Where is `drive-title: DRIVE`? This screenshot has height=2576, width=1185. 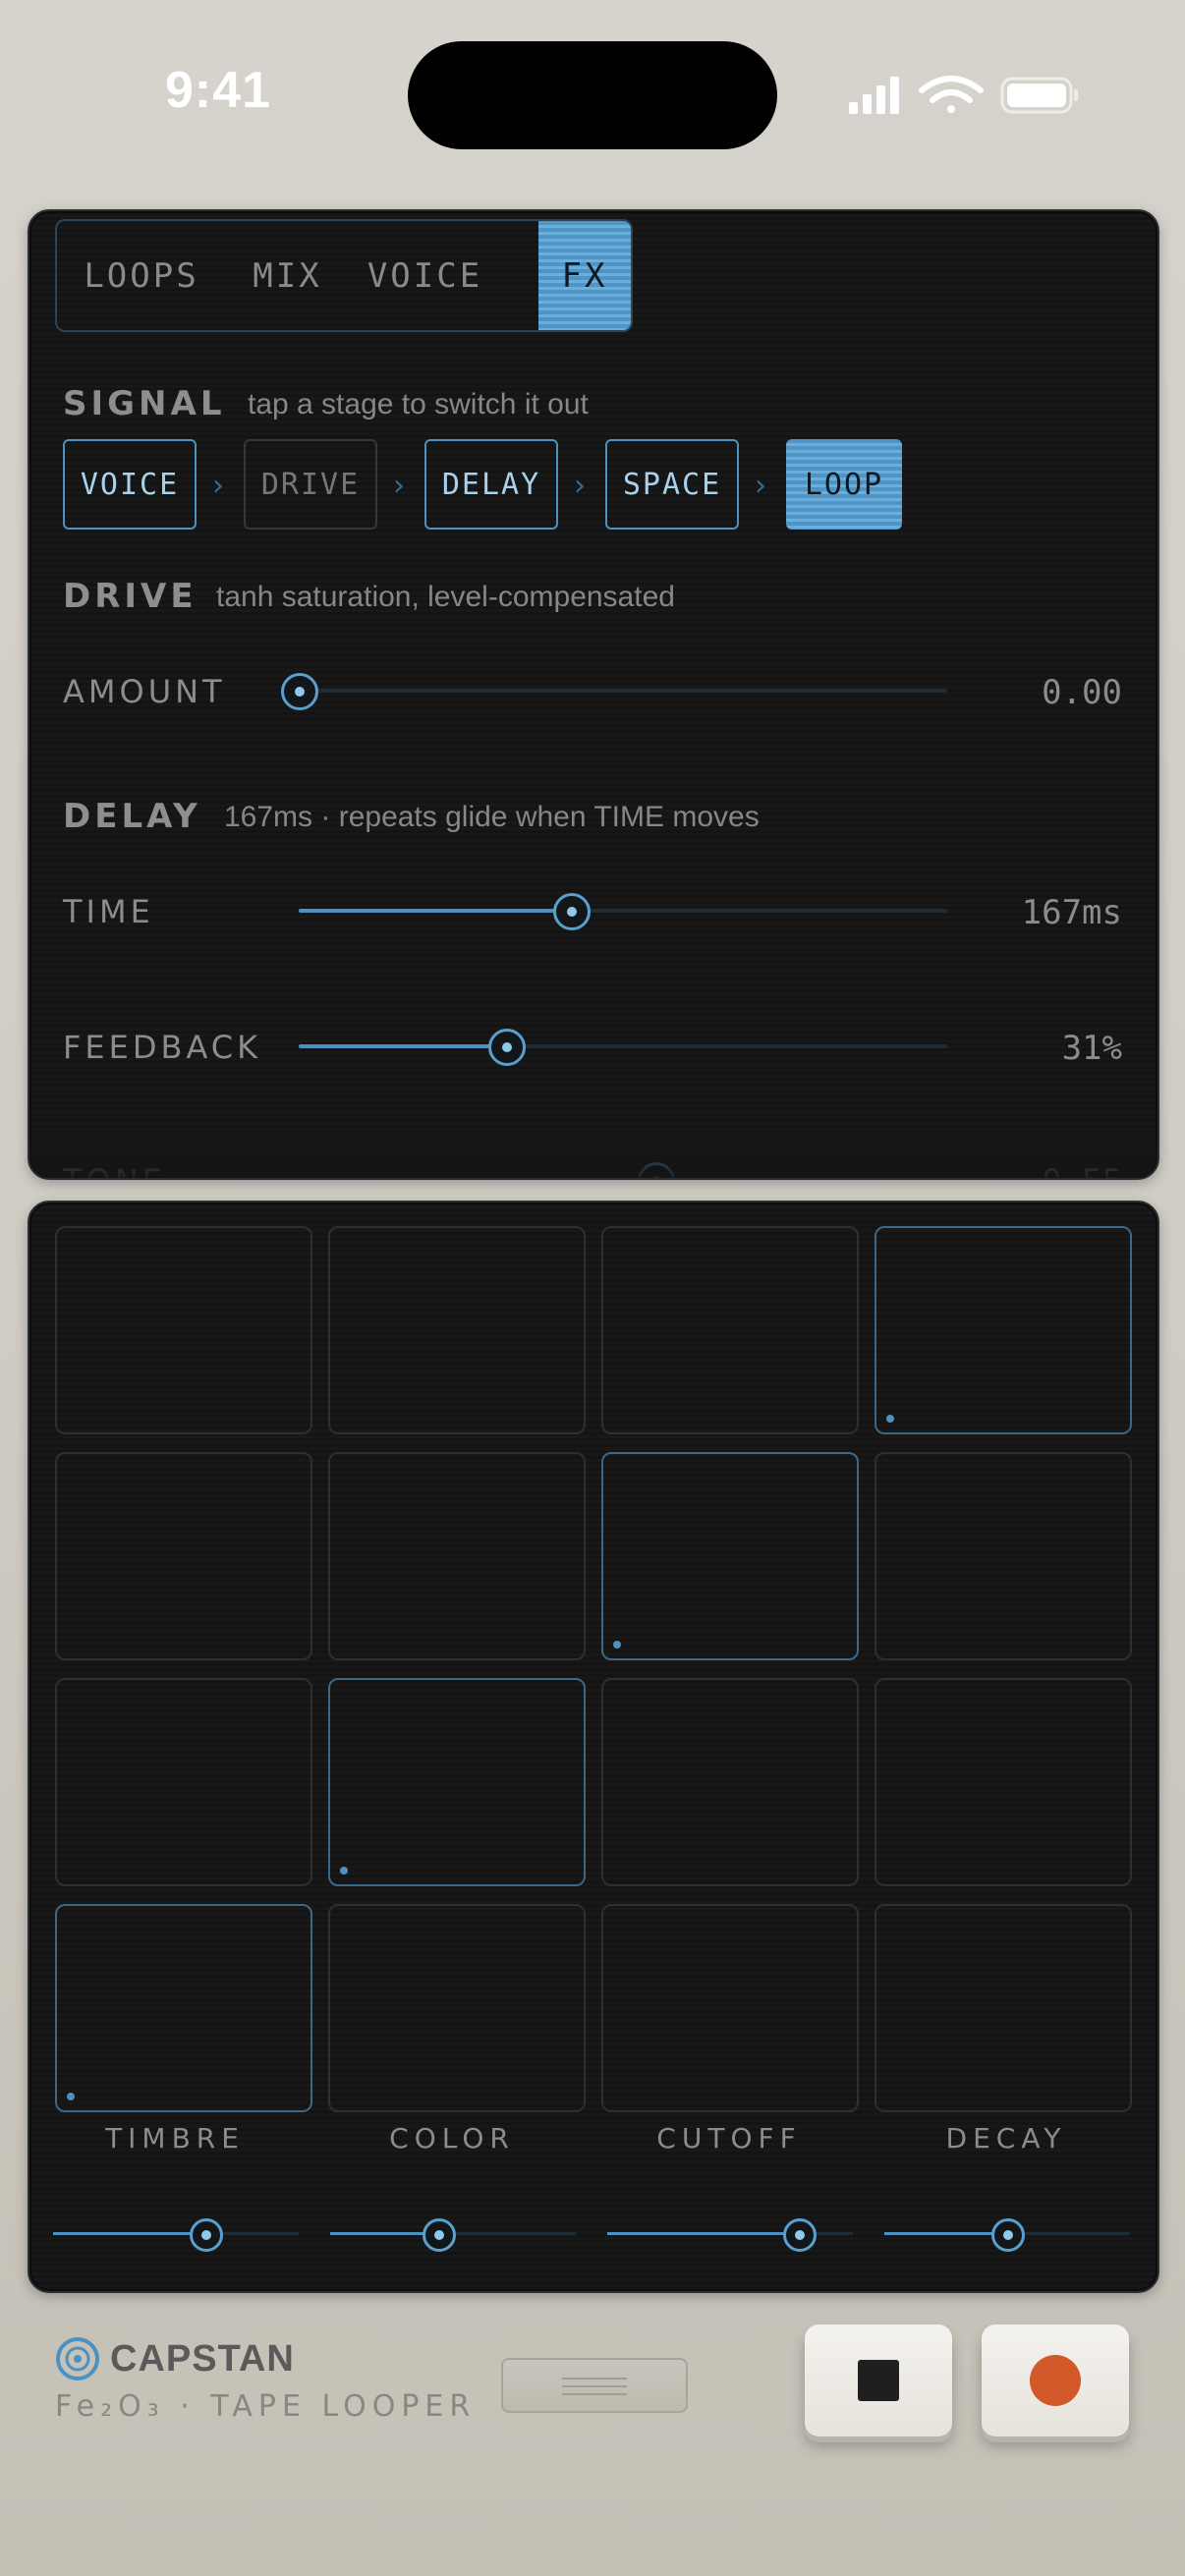 drive-title: DRIVE is located at coordinates (131, 596).